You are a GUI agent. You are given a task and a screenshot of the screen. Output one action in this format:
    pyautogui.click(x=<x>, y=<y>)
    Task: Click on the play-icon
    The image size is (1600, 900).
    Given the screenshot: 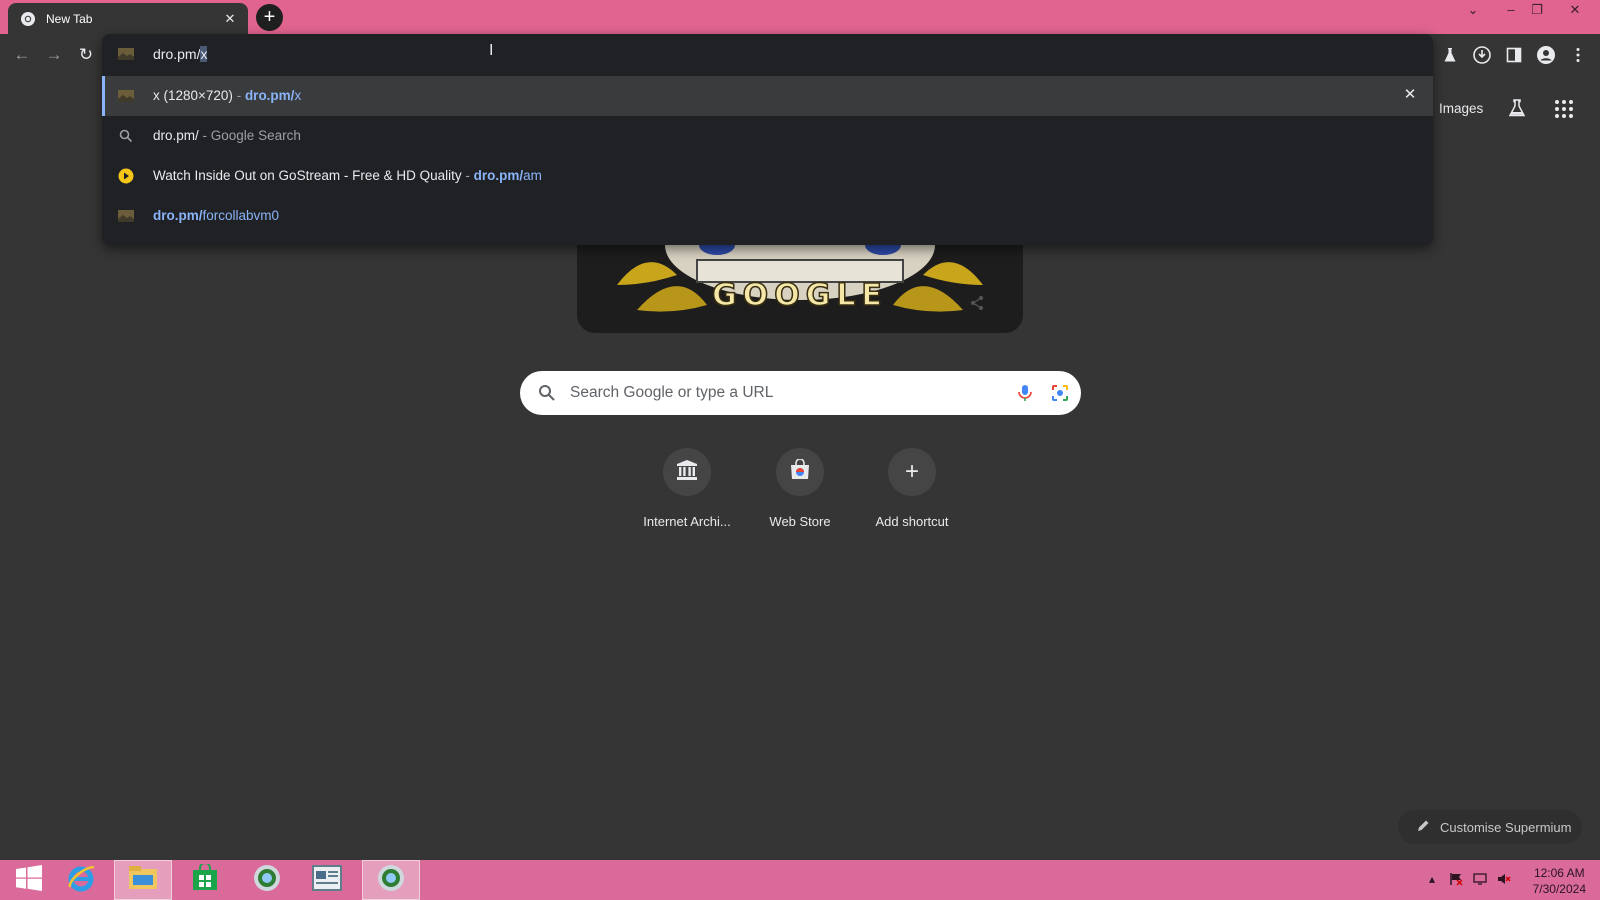 What is the action you would take?
    pyautogui.click(x=126, y=176)
    